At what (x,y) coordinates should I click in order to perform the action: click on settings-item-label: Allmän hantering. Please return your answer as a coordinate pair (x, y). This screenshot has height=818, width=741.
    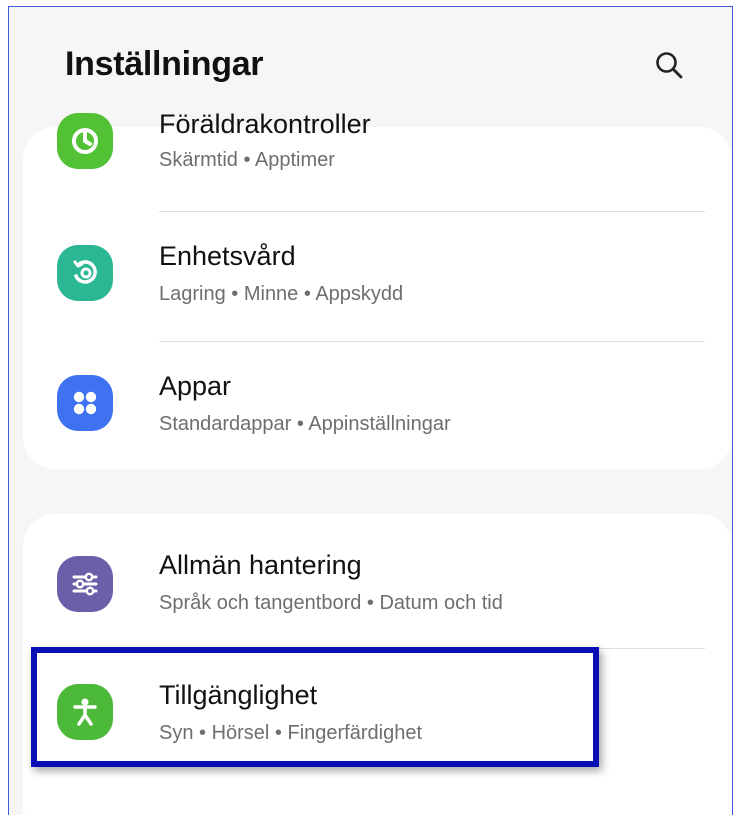
    Looking at the image, I should click on (260, 565).